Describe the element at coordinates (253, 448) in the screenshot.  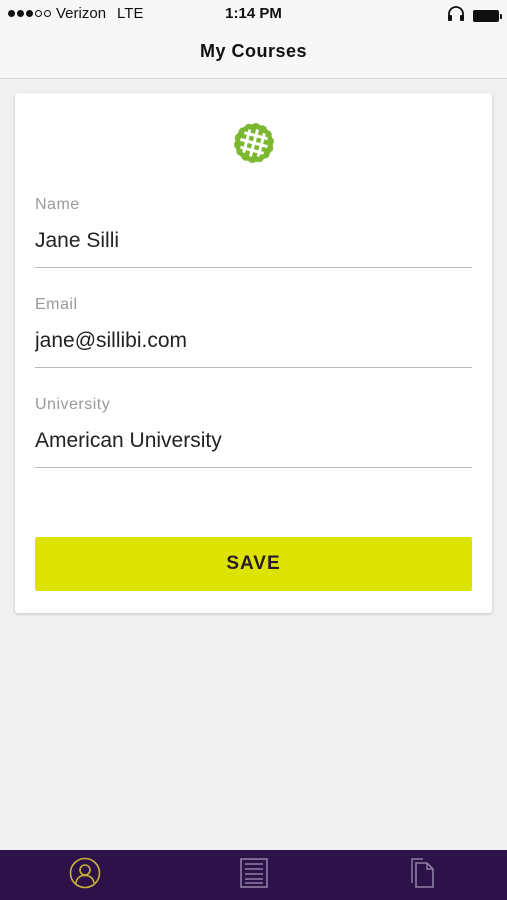
I see `university-field` at that location.